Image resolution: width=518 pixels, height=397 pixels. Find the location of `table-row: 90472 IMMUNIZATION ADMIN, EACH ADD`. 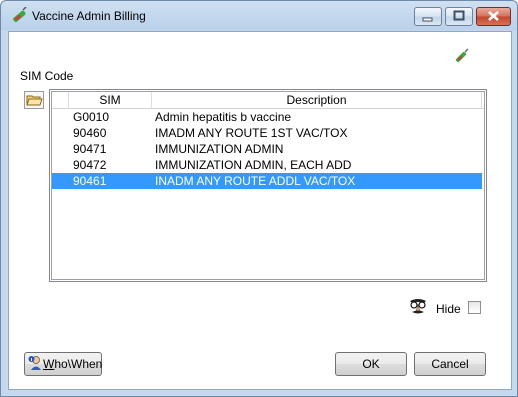

table-row: 90472 IMMUNIZATION ADMIN, EACH ADD is located at coordinates (267, 165).